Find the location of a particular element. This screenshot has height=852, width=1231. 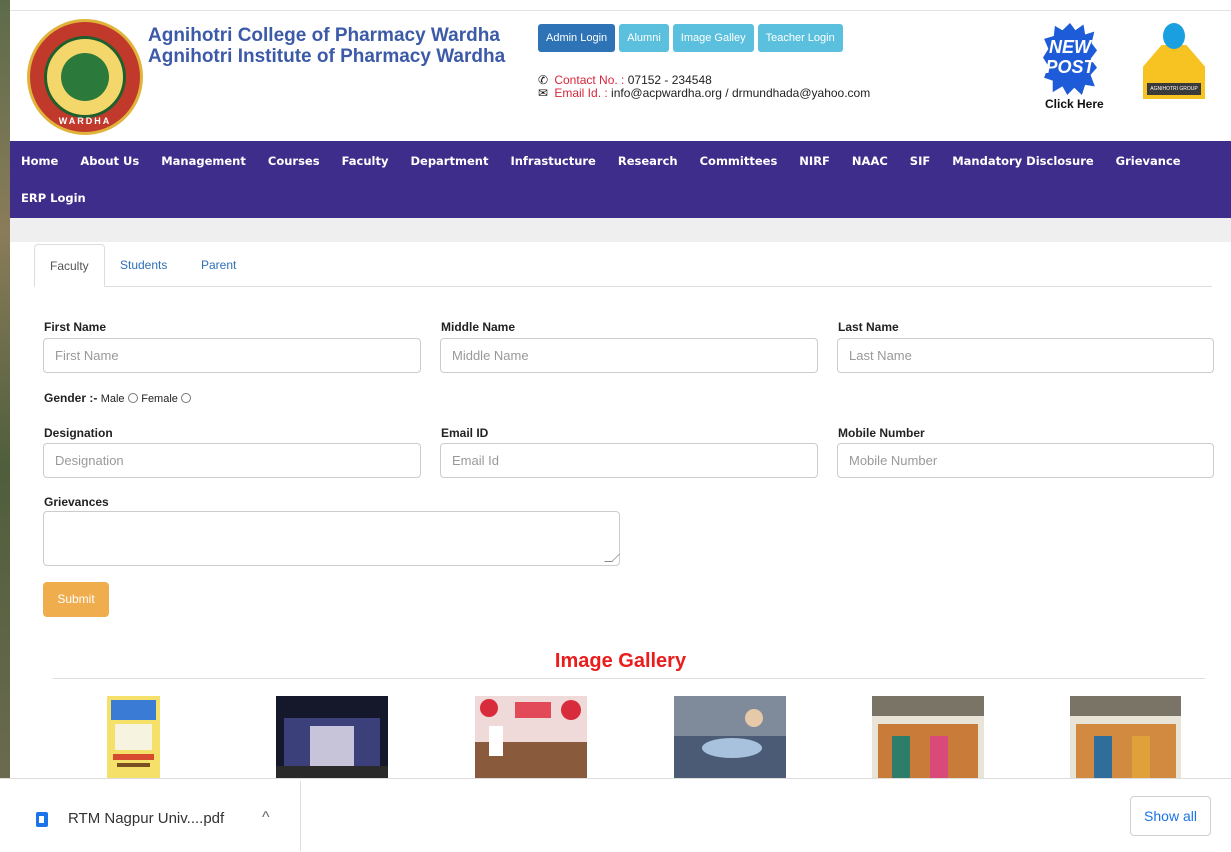

event-stage-image is located at coordinates (531, 737).